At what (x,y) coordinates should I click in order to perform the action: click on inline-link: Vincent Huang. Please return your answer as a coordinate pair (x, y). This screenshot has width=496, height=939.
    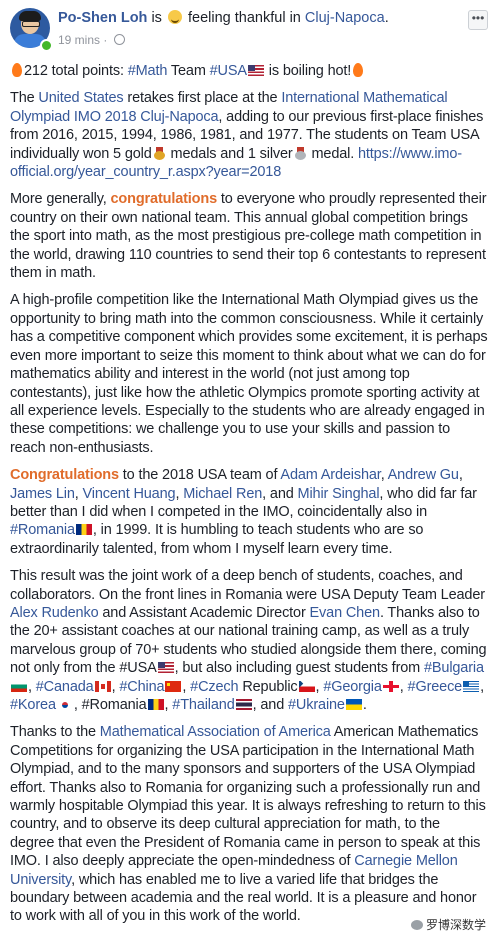
    Looking at the image, I should click on (129, 494).